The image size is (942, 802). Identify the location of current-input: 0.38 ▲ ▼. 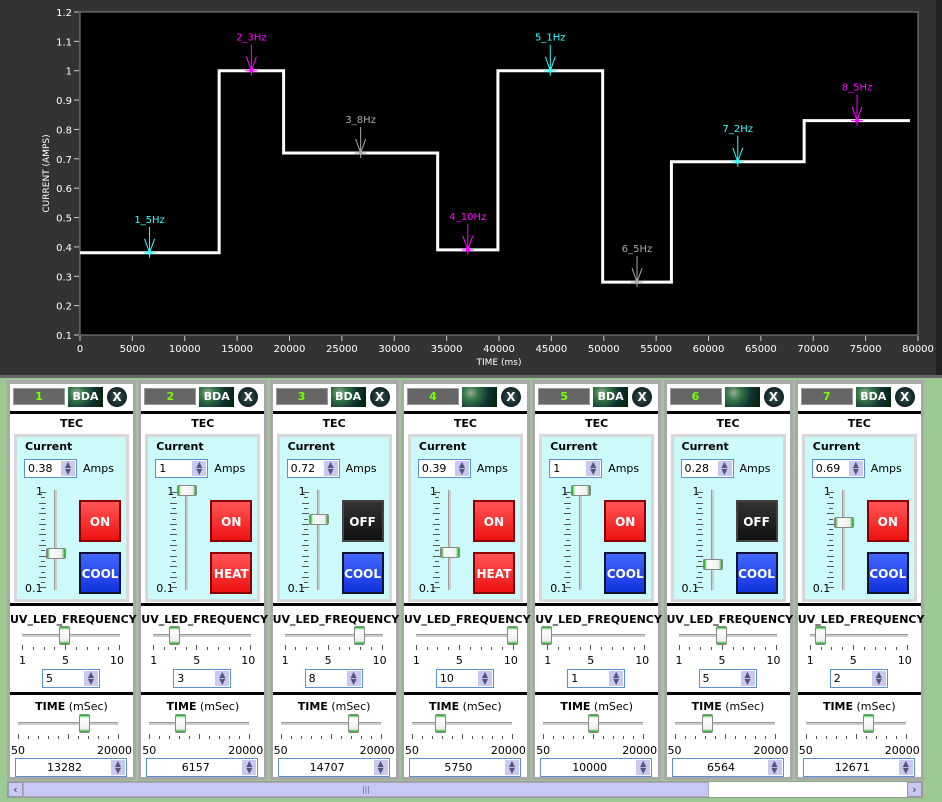
(50, 468).